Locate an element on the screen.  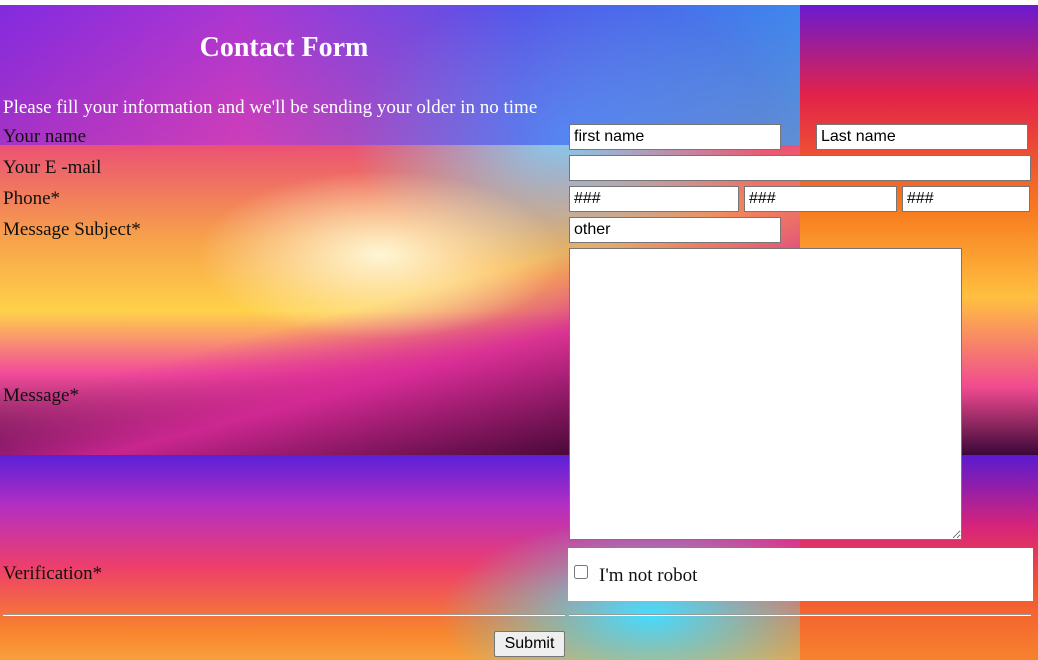
verification-box: I'm not robot is located at coordinates (800, 574).